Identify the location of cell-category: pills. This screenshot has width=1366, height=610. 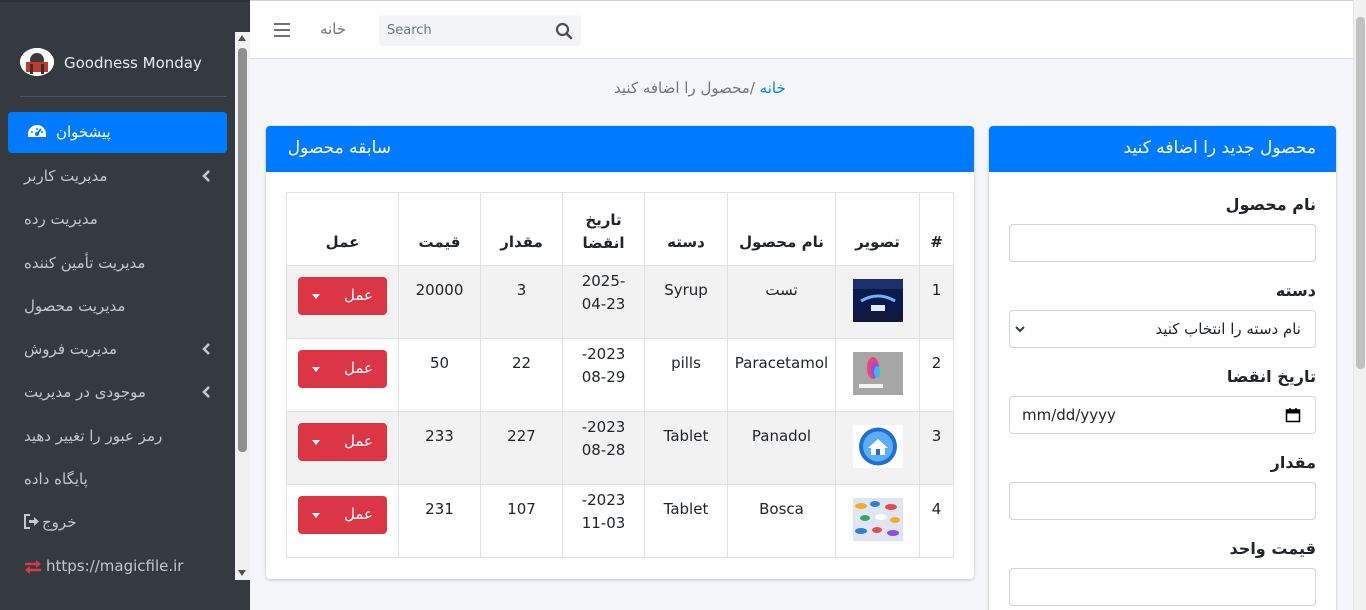
(686, 375).